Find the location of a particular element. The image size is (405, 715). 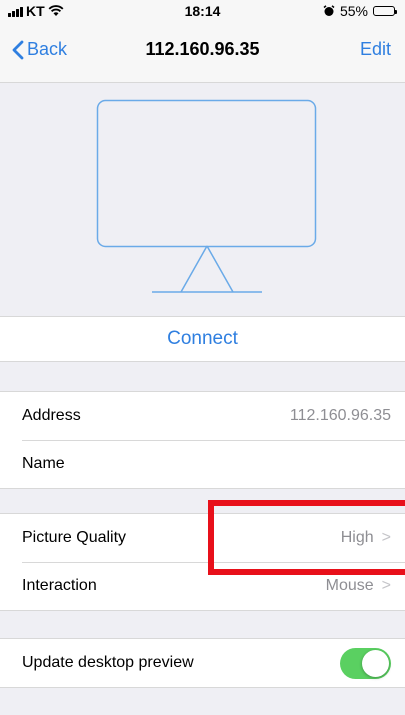

picture-quality-label: Picture Quality is located at coordinates (74, 537).